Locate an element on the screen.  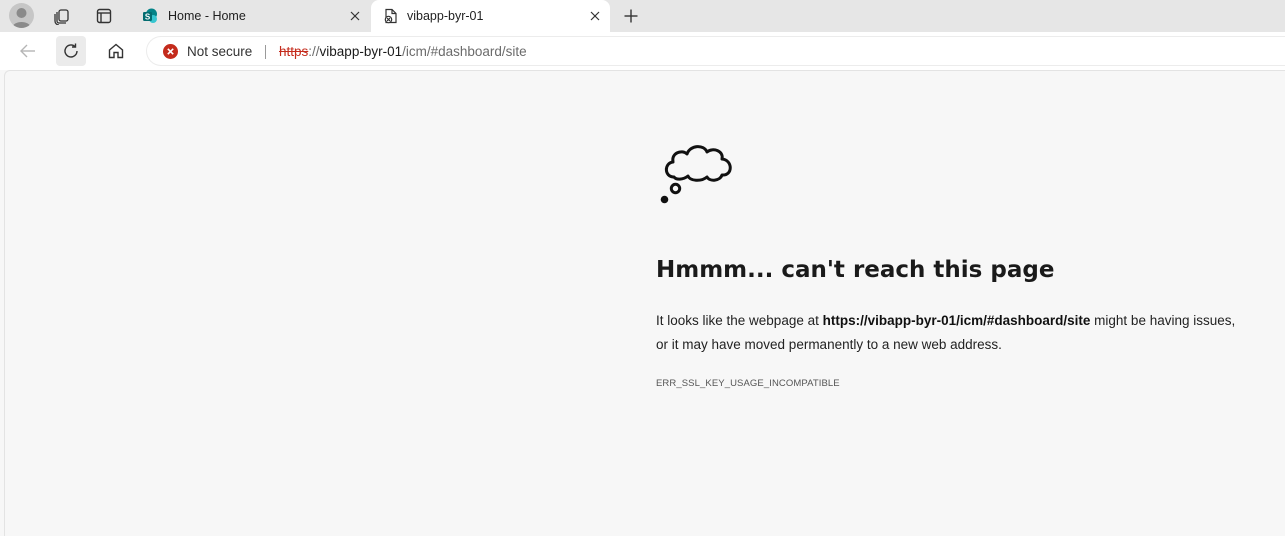
refresh-icon is located at coordinates (71, 50).